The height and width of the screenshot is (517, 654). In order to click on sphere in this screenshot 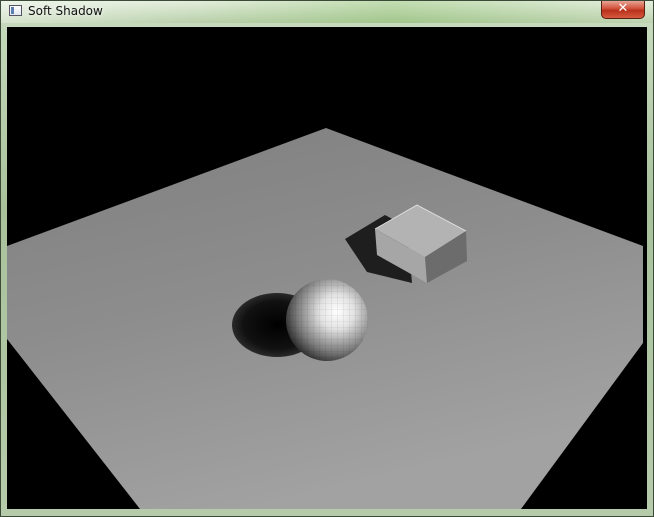, I will do `click(327, 320)`.